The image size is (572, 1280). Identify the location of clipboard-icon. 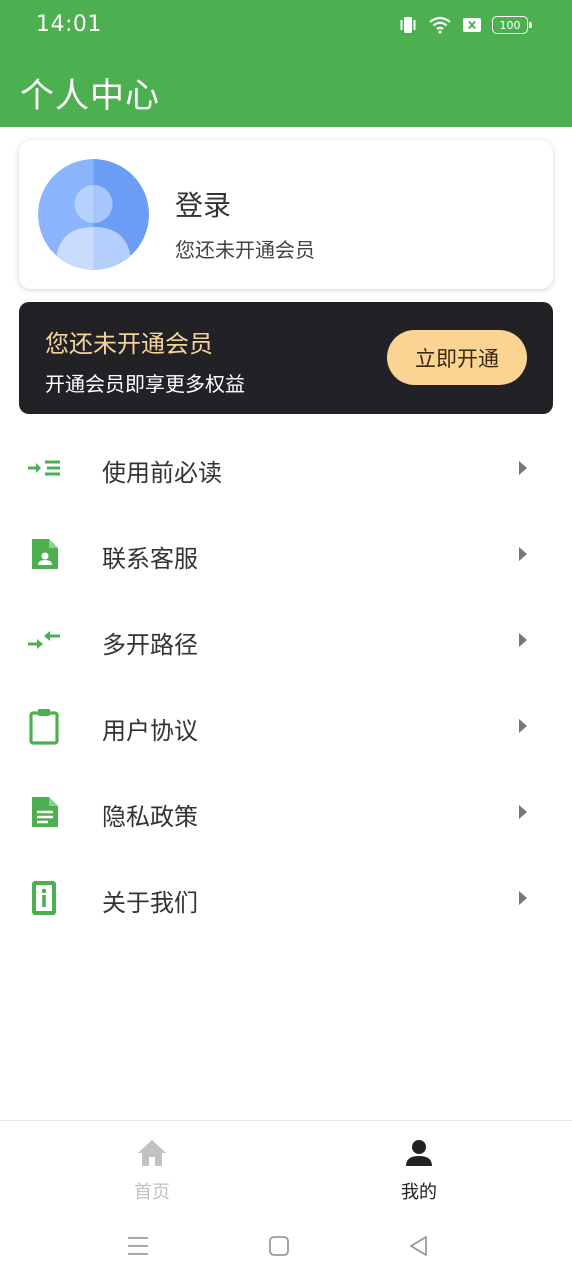
(44, 727).